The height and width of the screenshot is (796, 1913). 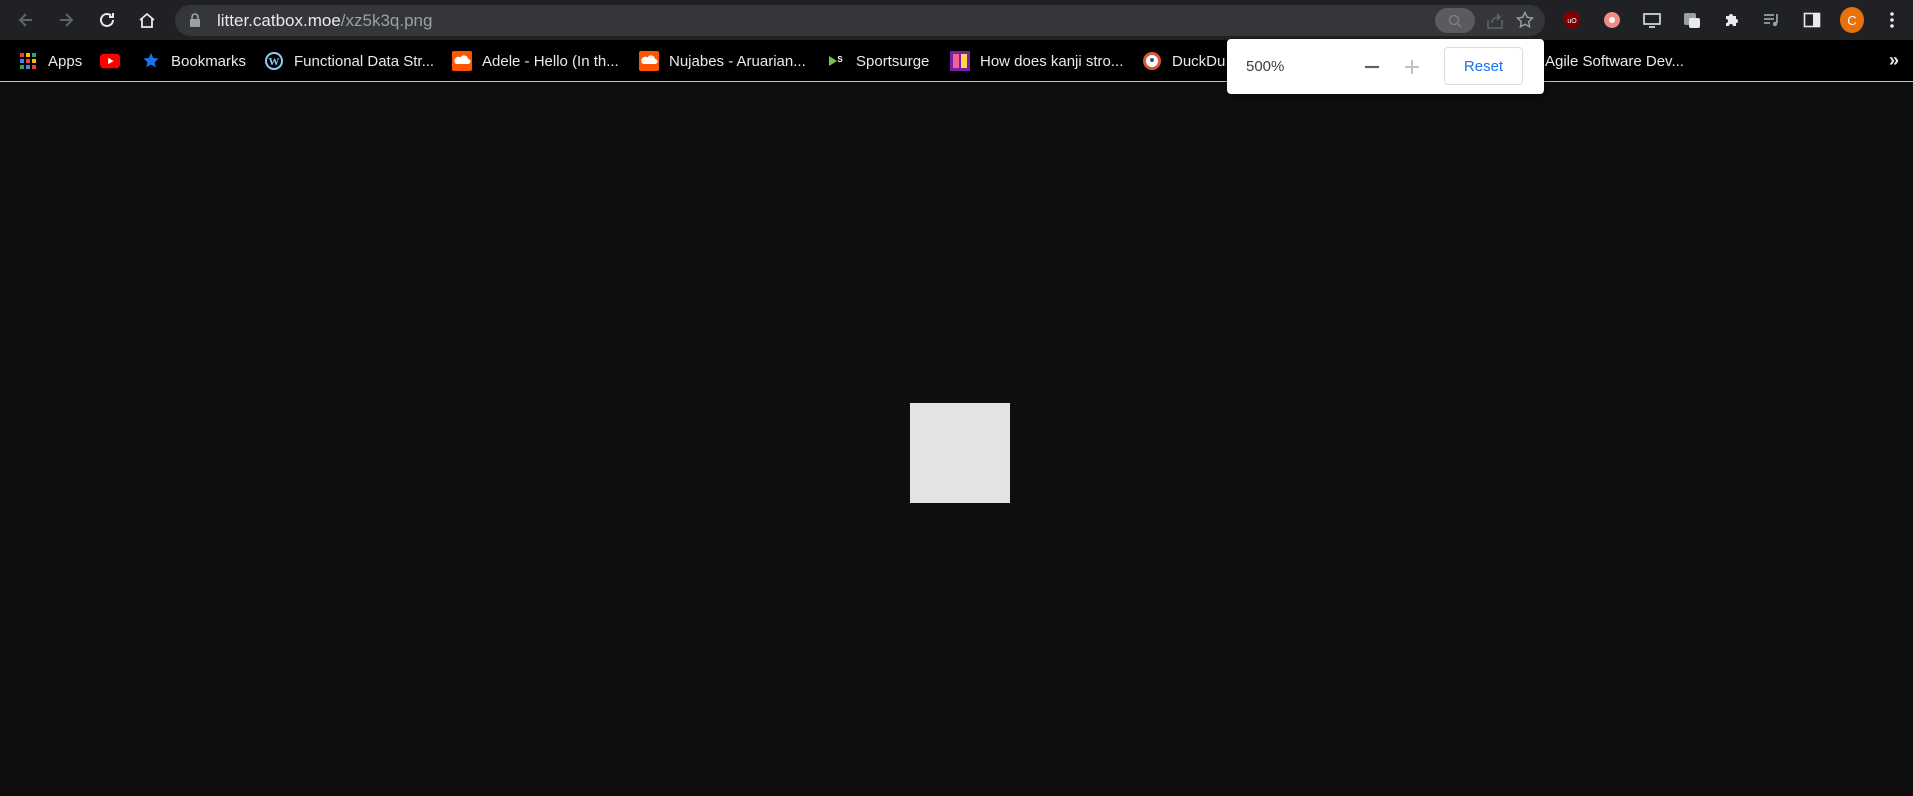 I want to click on bookmark-label: Apps, so click(x=65, y=61).